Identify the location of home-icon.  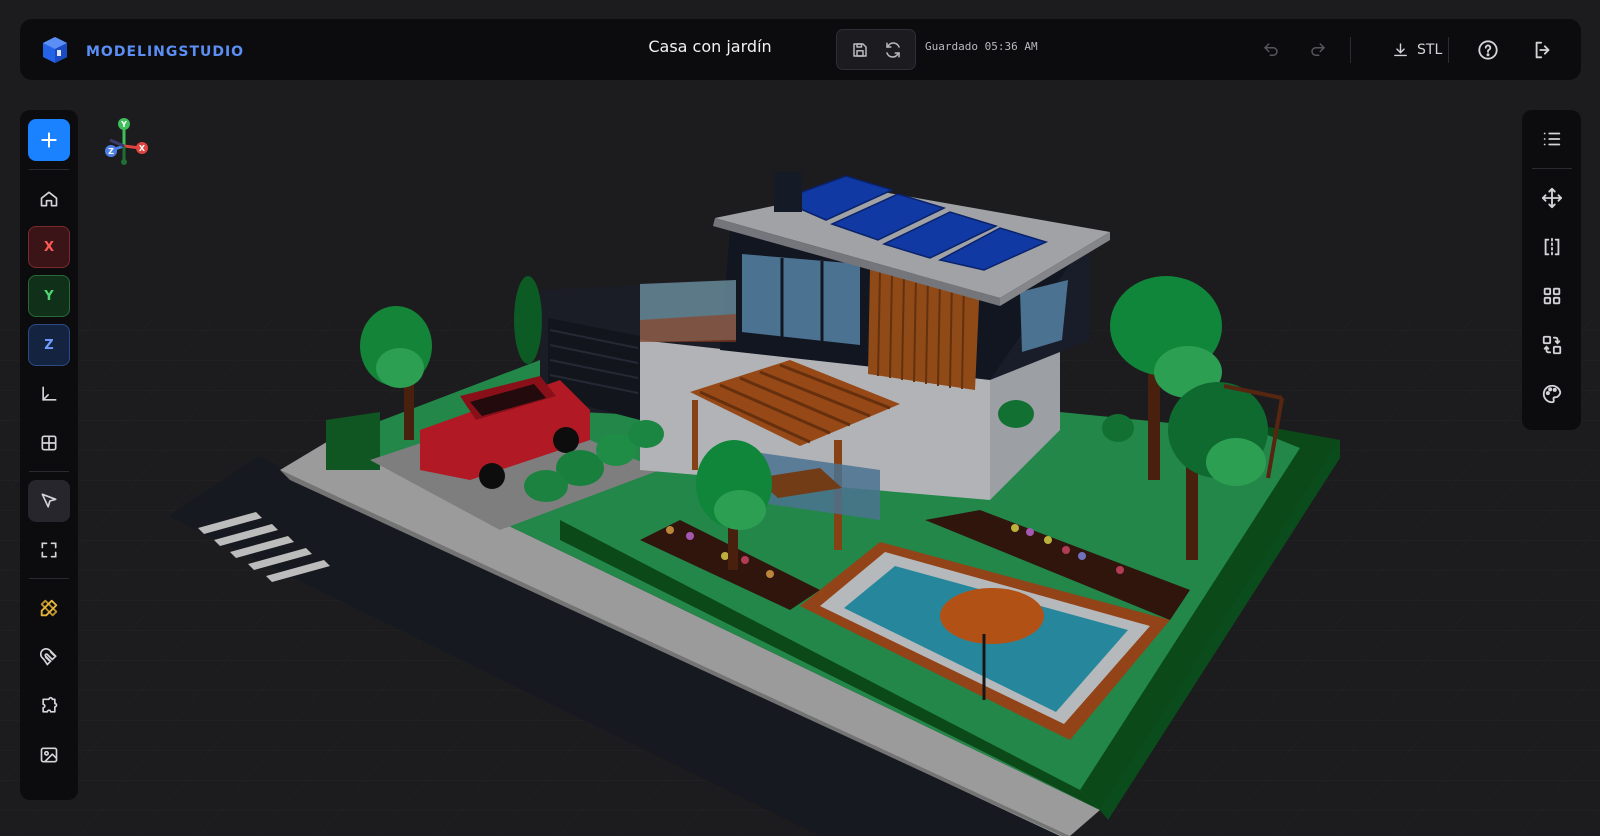
(49, 199).